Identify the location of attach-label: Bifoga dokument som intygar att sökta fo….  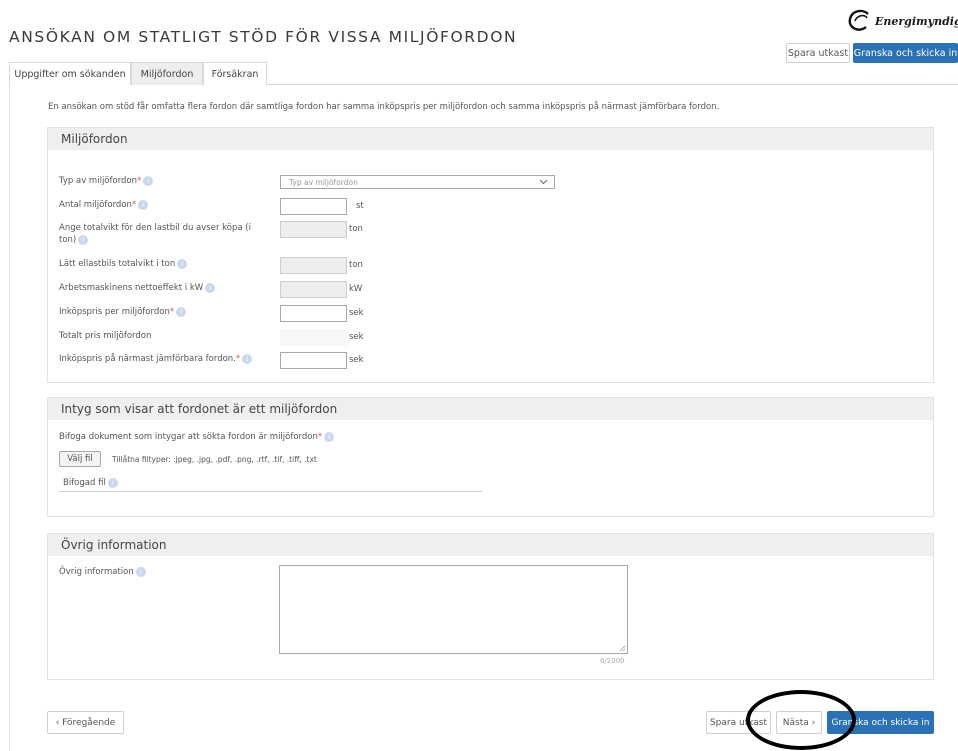
(197, 437).